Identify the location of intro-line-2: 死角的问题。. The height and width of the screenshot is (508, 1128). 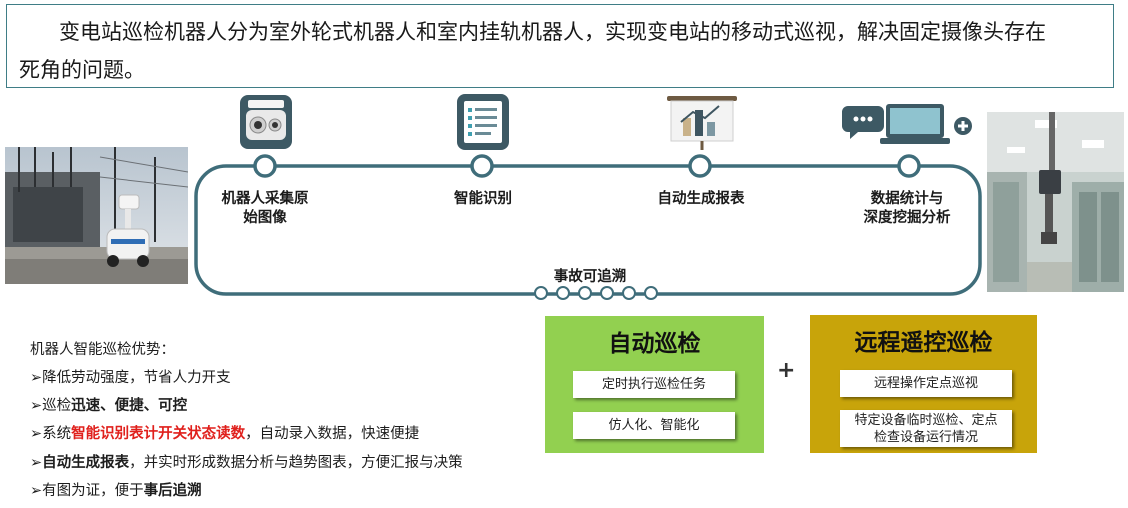
(82, 70).